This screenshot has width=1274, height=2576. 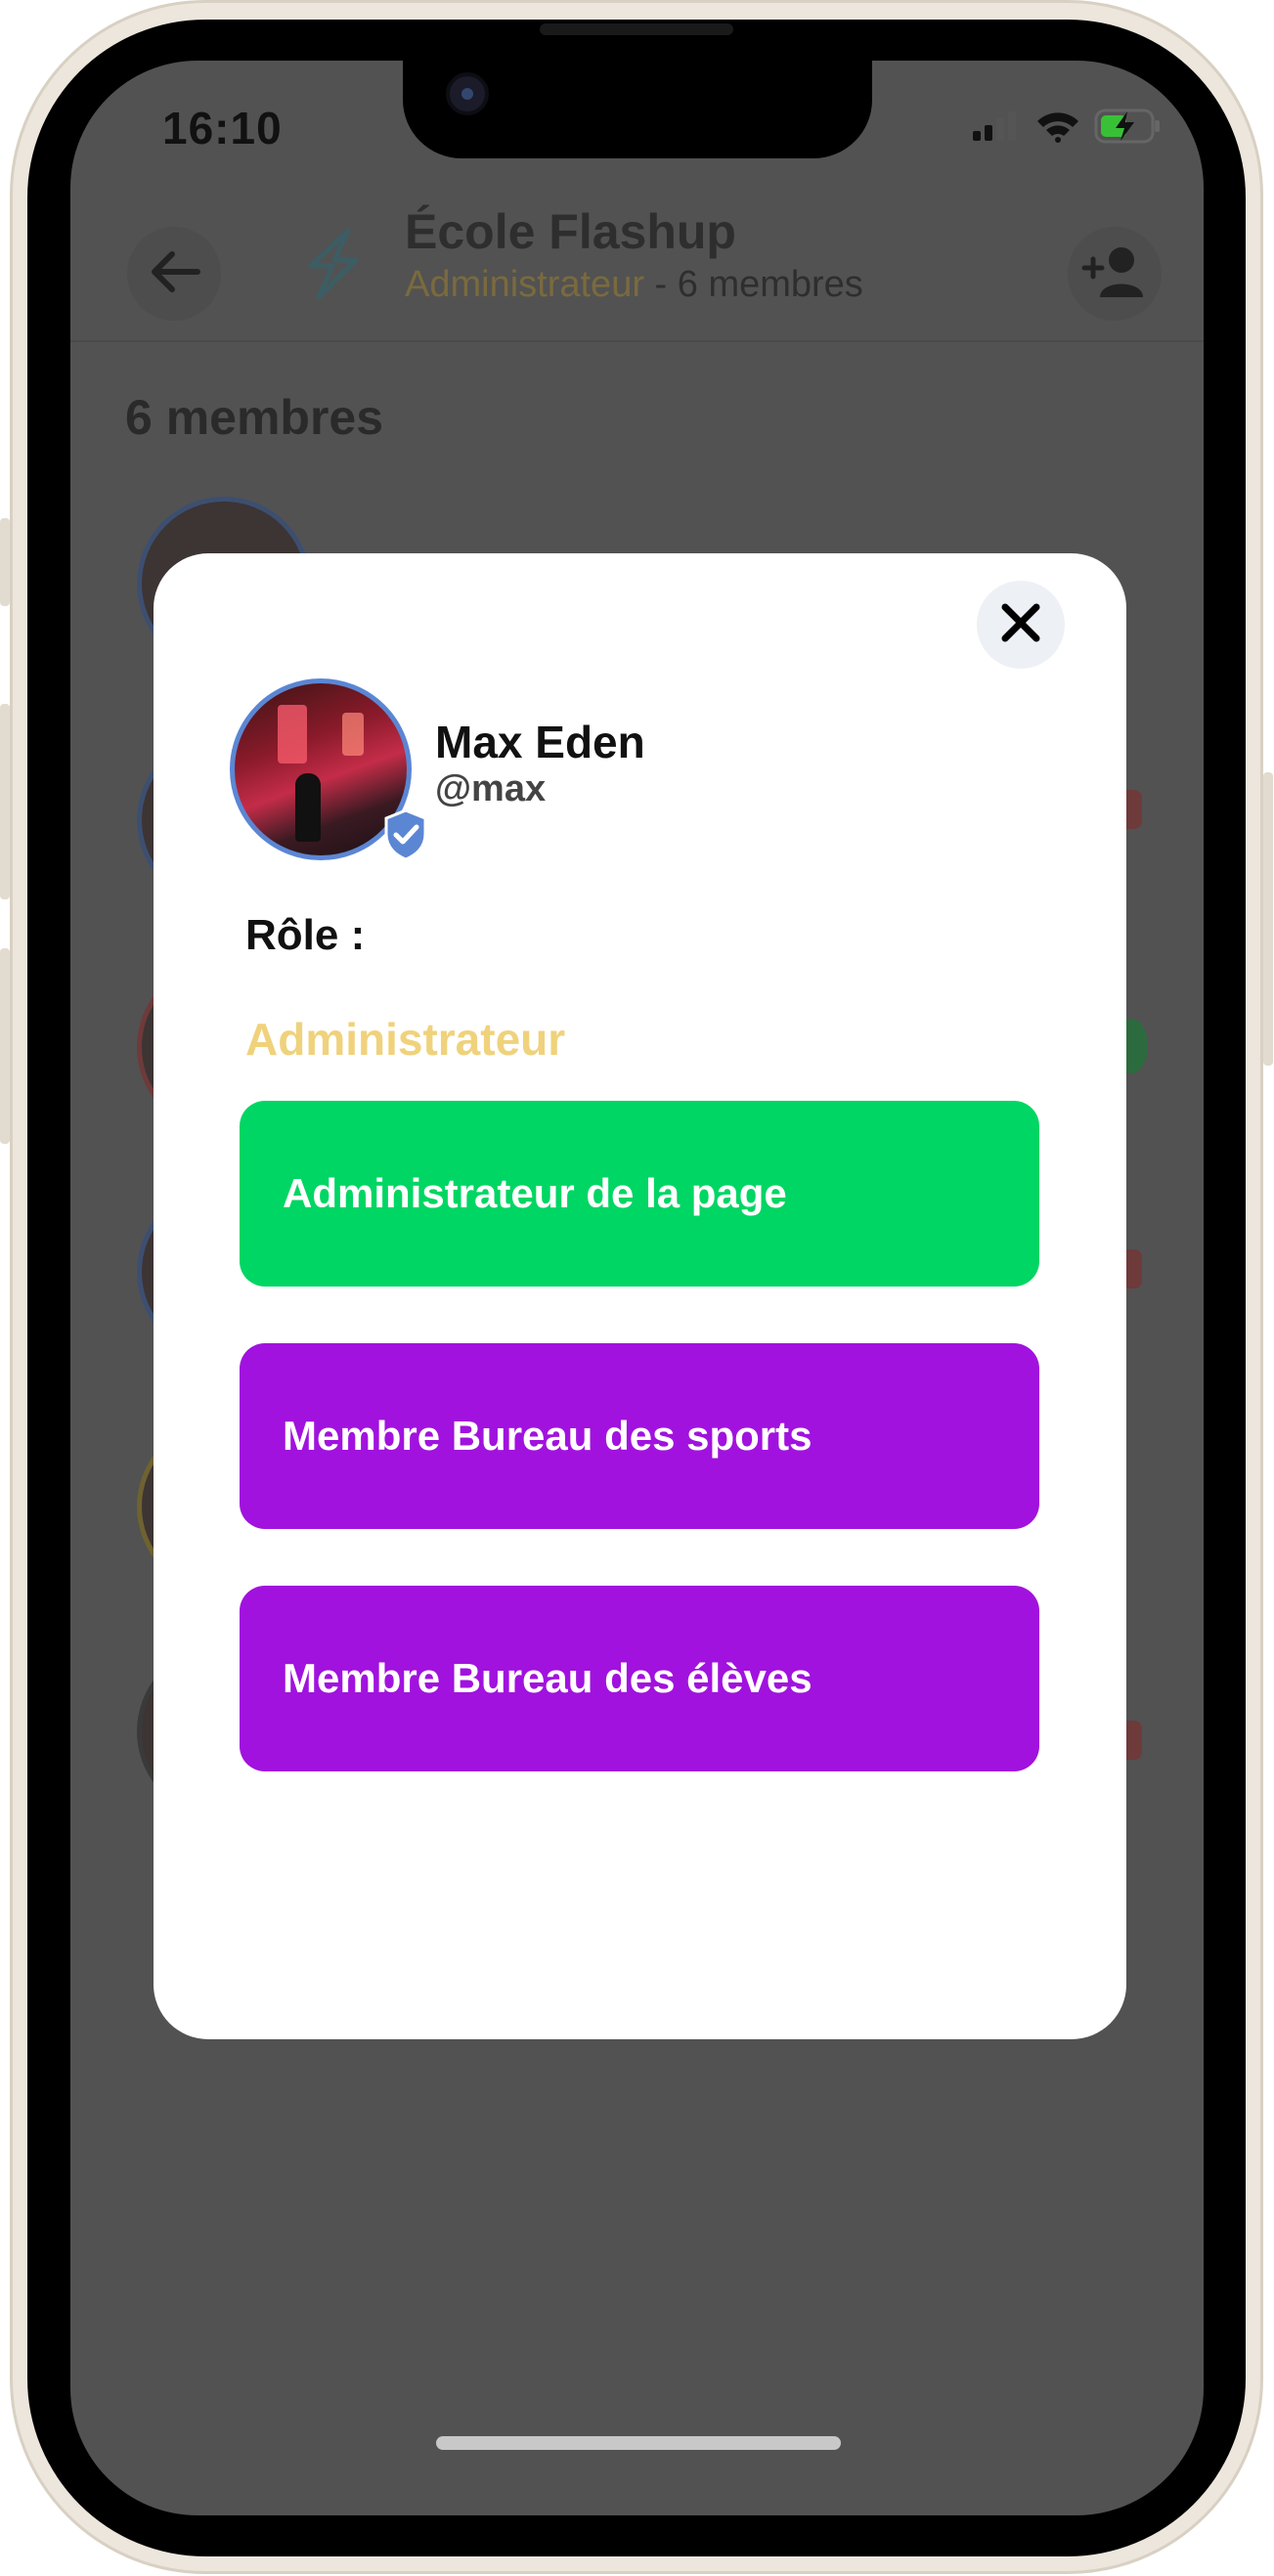 I want to click on status-time: 16:10, so click(x=222, y=128).